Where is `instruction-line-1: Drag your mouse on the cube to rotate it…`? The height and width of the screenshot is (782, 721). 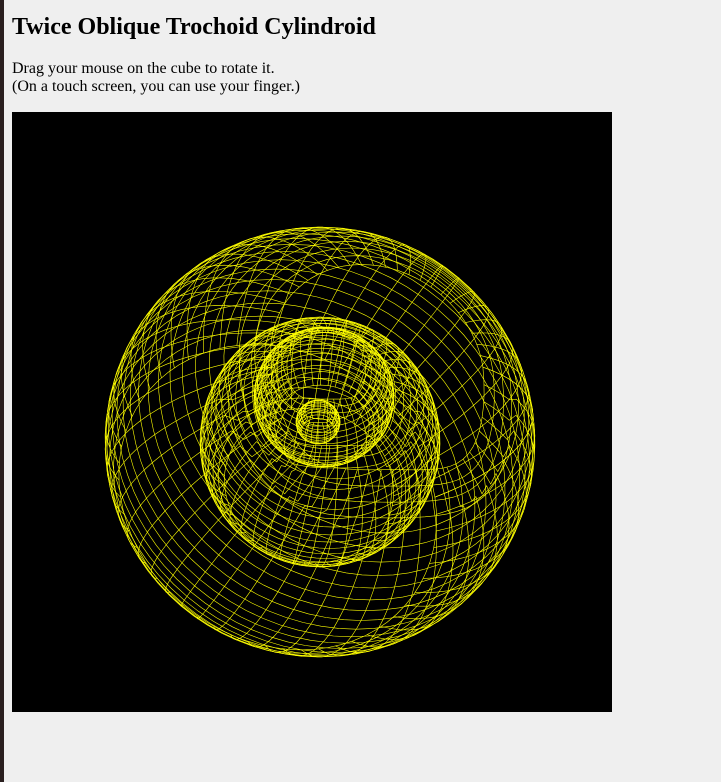
instruction-line-1: Drag your mouse on the cube to rotate it… is located at coordinates (143, 68).